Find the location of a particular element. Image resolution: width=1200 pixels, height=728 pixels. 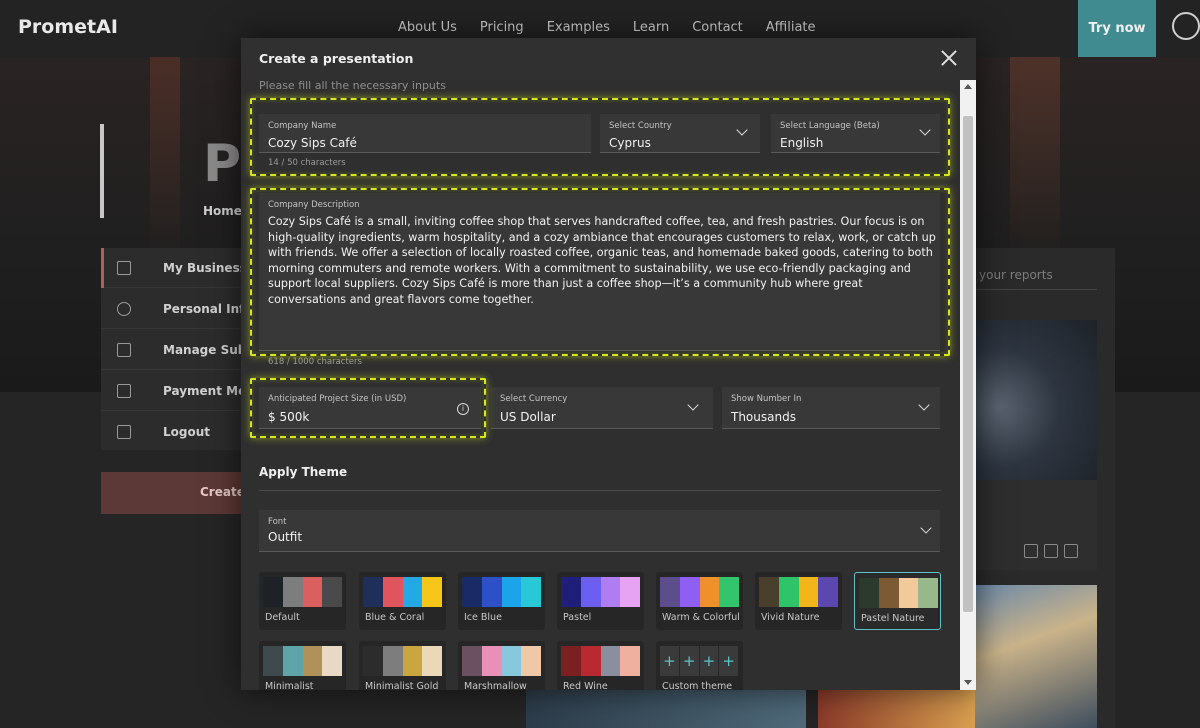

nav-link-affiliate: Affiliate is located at coordinates (791, 27).